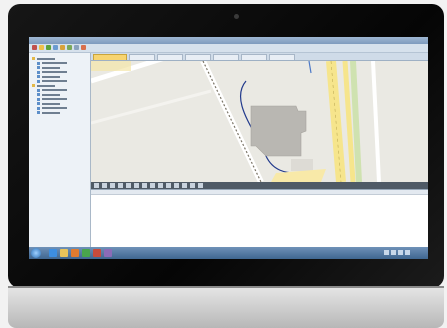  What do you see at coordinates (48, 47) in the screenshot?
I see `save-icon` at bounding box center [48, 47].